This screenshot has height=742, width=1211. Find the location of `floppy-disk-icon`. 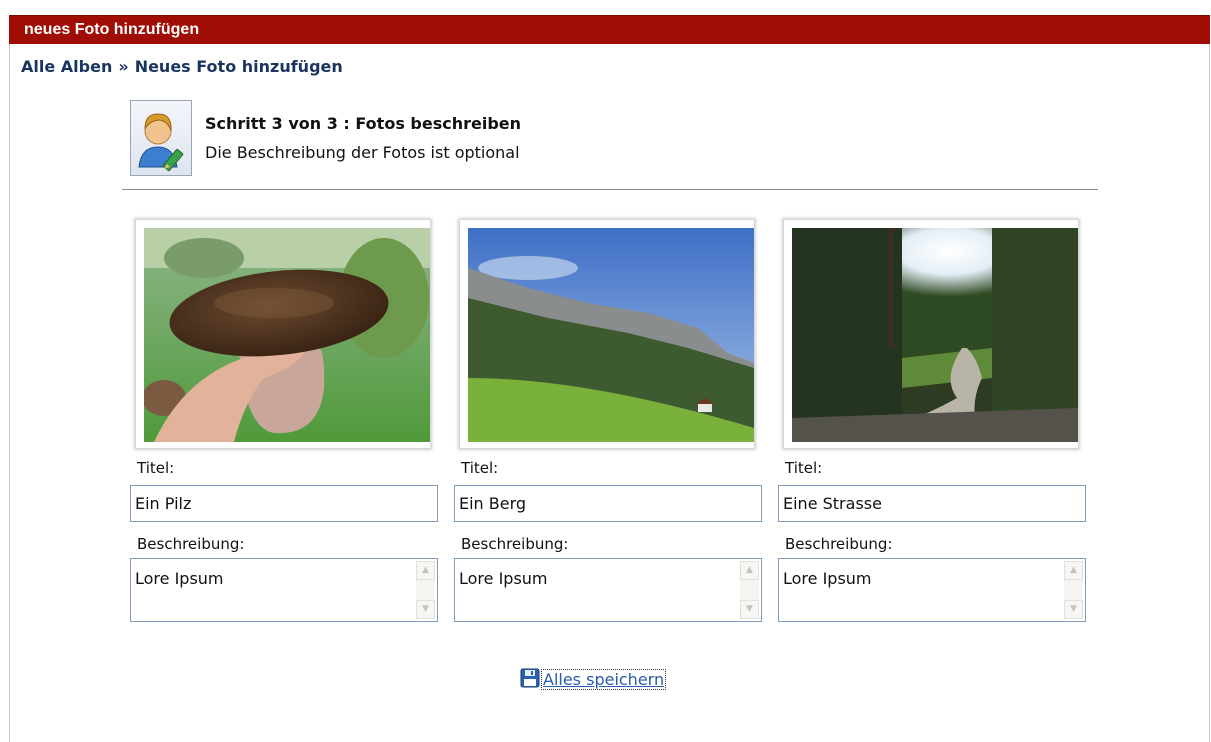

floppy-disk-icon is located at coordinates (530, 680).